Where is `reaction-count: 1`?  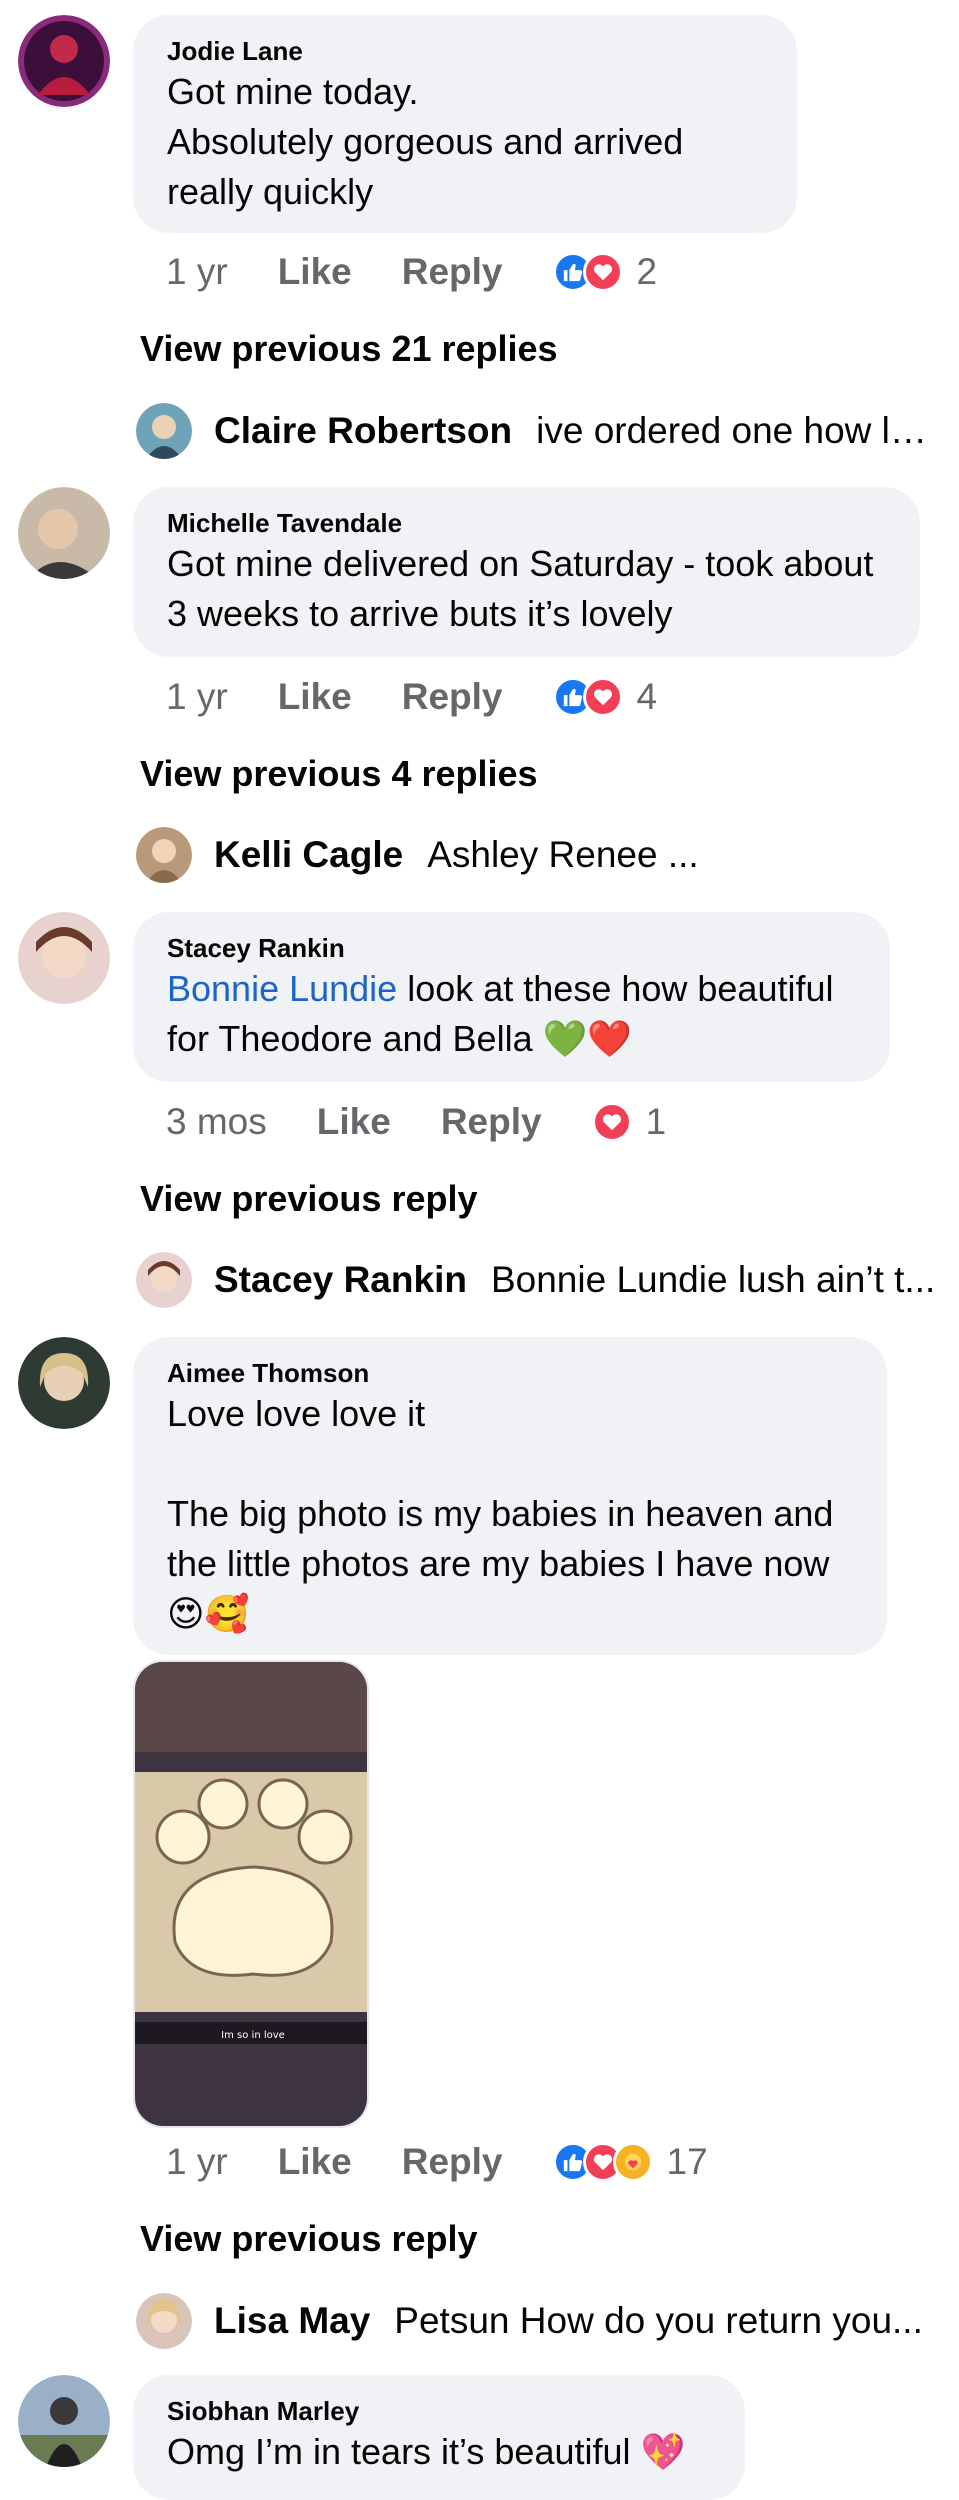
reaction-count: 1 is located at coordinates (656, 1122).